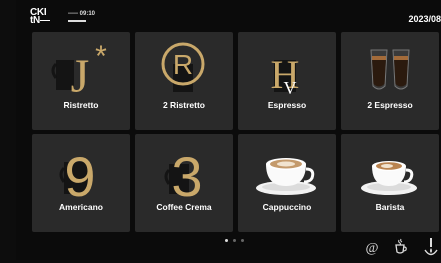  Describe the element at coordinates (290, 88) in the screenshot. I see `glyph-v: V` at that location.